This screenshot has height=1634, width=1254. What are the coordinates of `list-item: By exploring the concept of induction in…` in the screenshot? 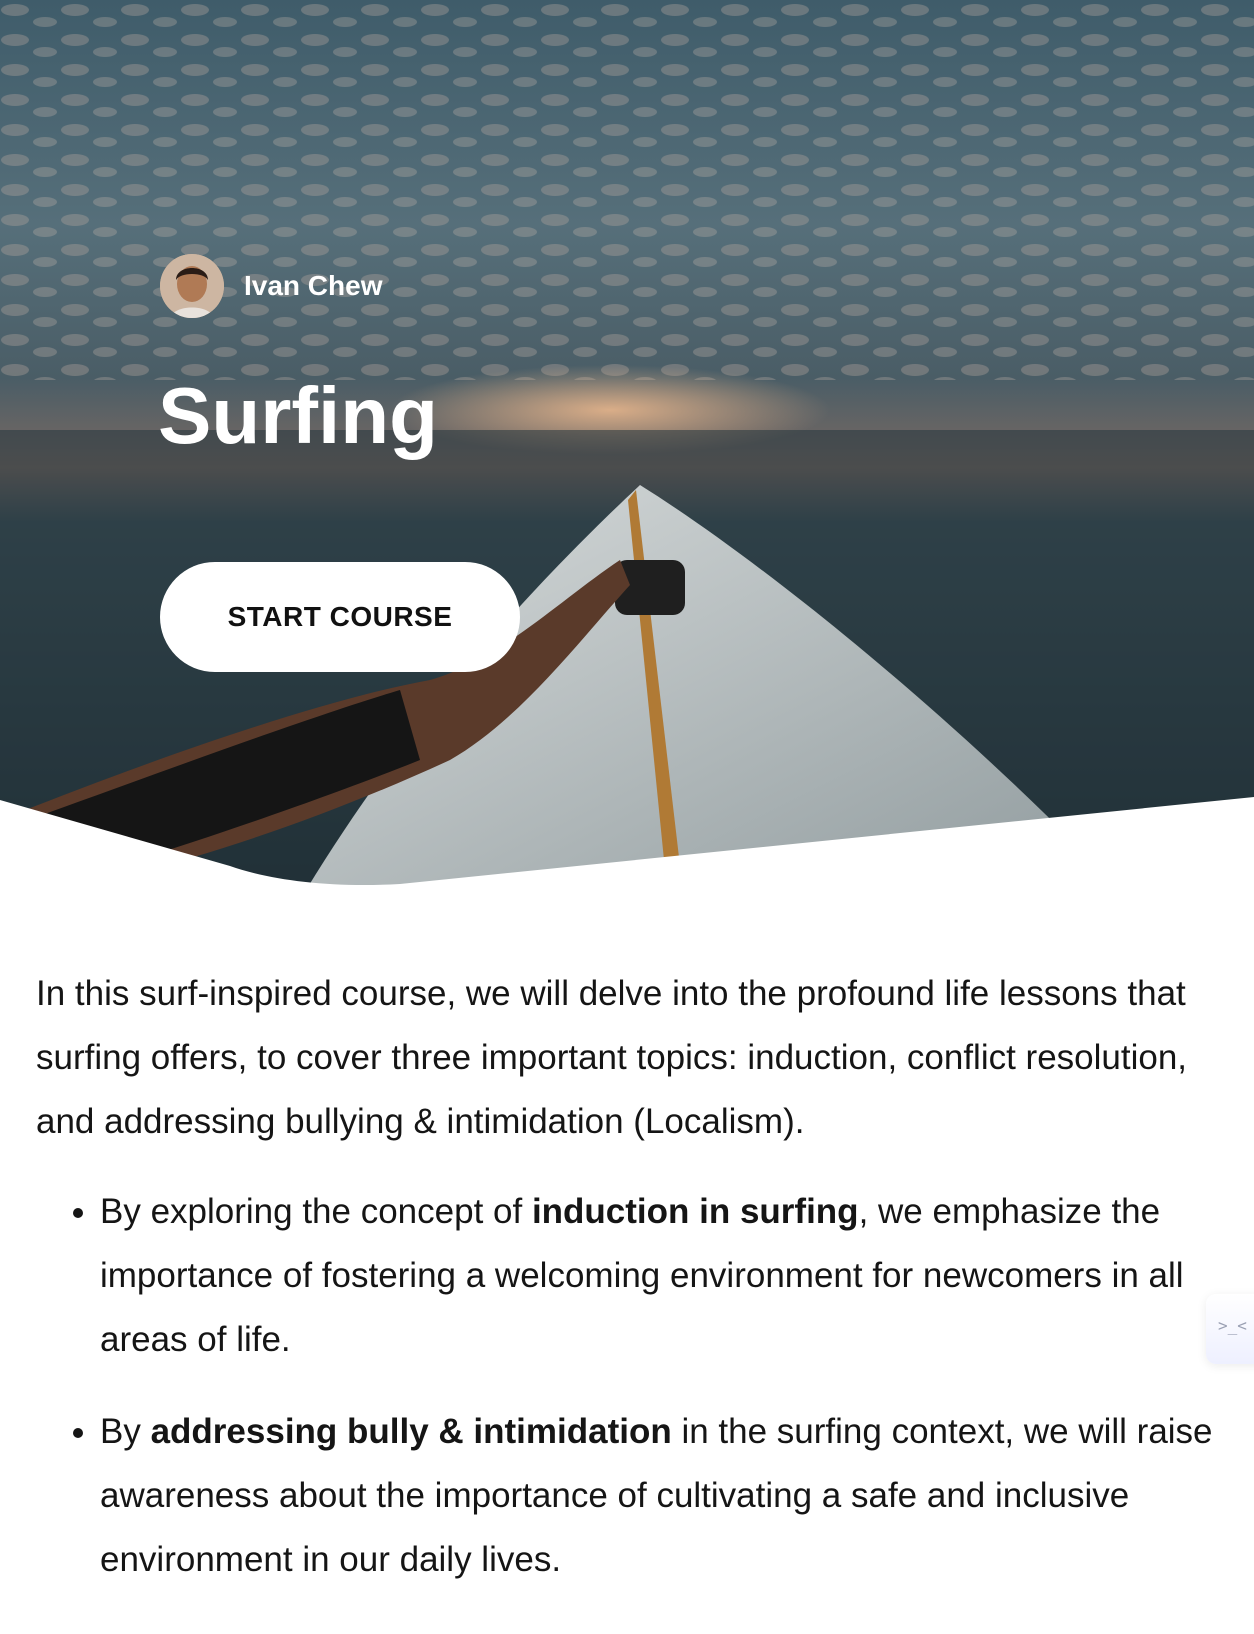 It's located at (658, 1276).